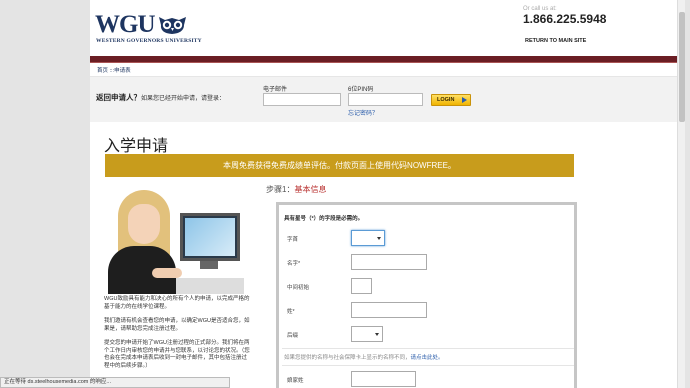 Image resolution: width=690 pixels, height=388 pixels. Describe the element at coordinates (364, 358) in the screenshot. I see `name-mismatch-note: 如果您提供的名称与社会保障卡上显示的名称不同，请点击此处。` at that location.